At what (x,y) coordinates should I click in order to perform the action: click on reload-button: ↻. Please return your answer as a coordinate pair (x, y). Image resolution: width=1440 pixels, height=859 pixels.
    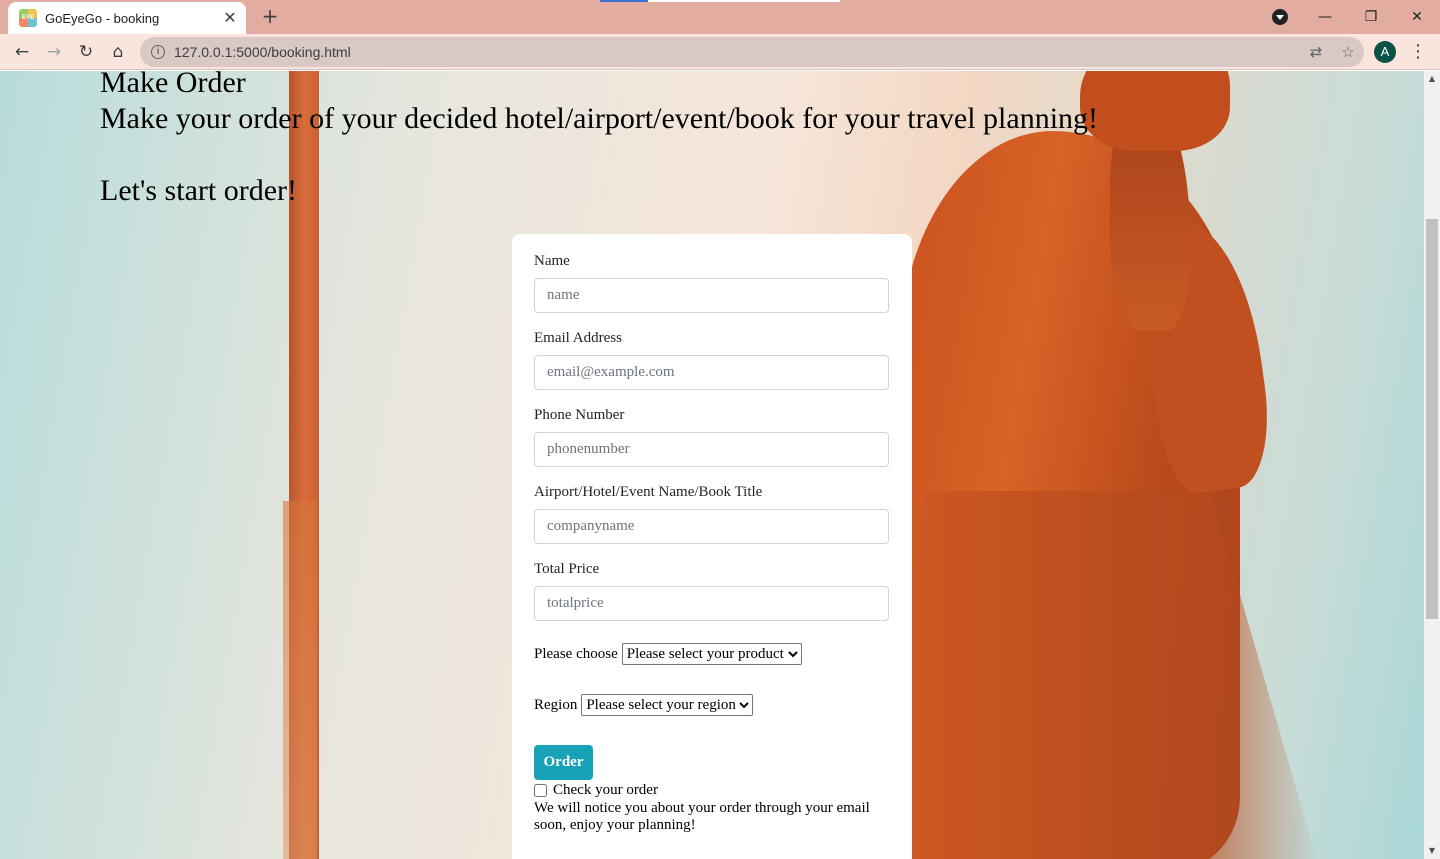
    Looking at the image, I should click on (86, 52).